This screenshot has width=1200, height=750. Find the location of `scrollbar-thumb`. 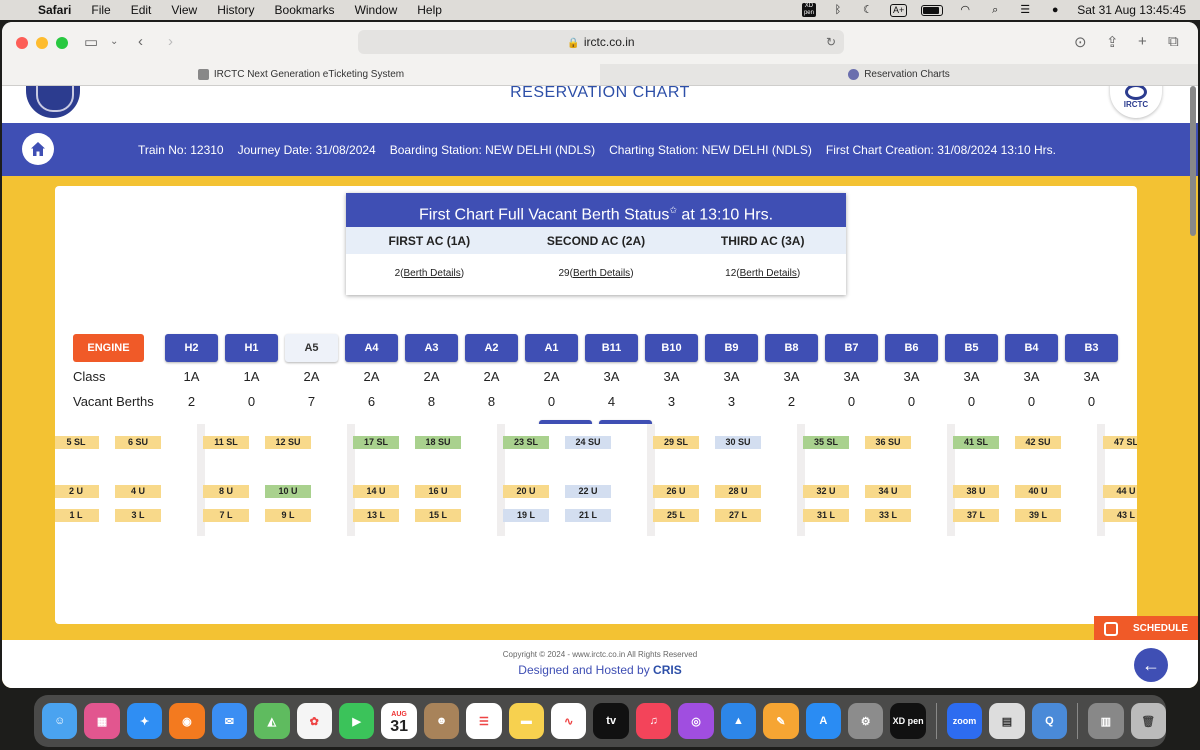

scrollbar-thumb is located at coordinates (1193, 161).